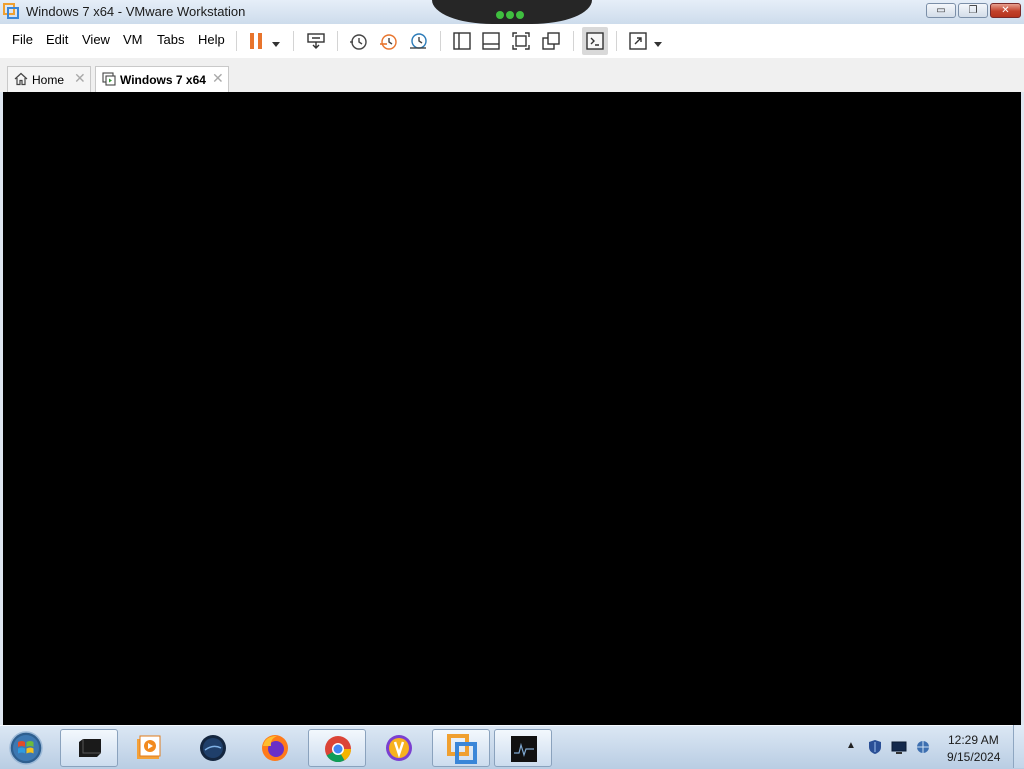 The image size is (1024, 769). Describe the element at coordinates (511, 15) in the screenshot. I see `unity-bar-indicator` at that location.